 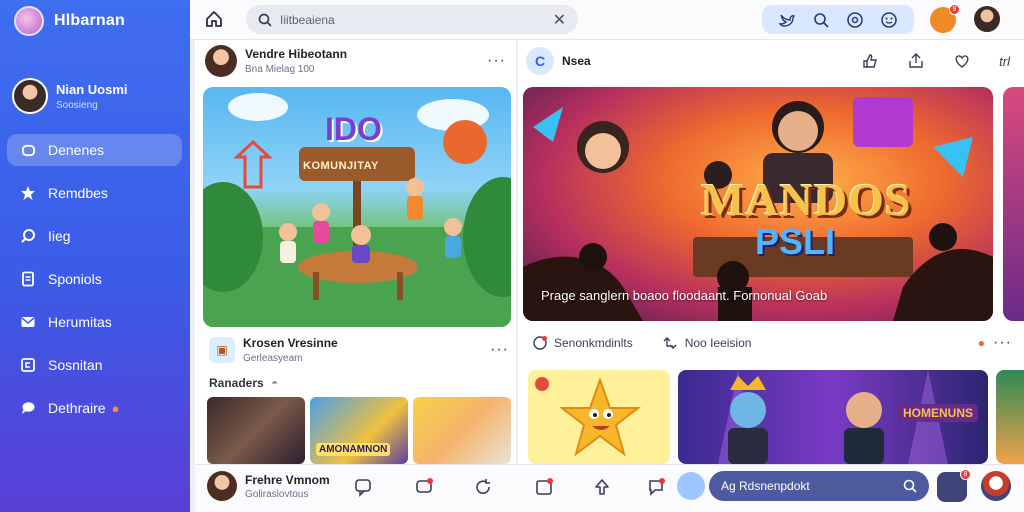 What do you see at coordinates (280, 69) in the screenshot?
I see `post-meta: Bna Mielag 100` at bounding box center [280, 69].